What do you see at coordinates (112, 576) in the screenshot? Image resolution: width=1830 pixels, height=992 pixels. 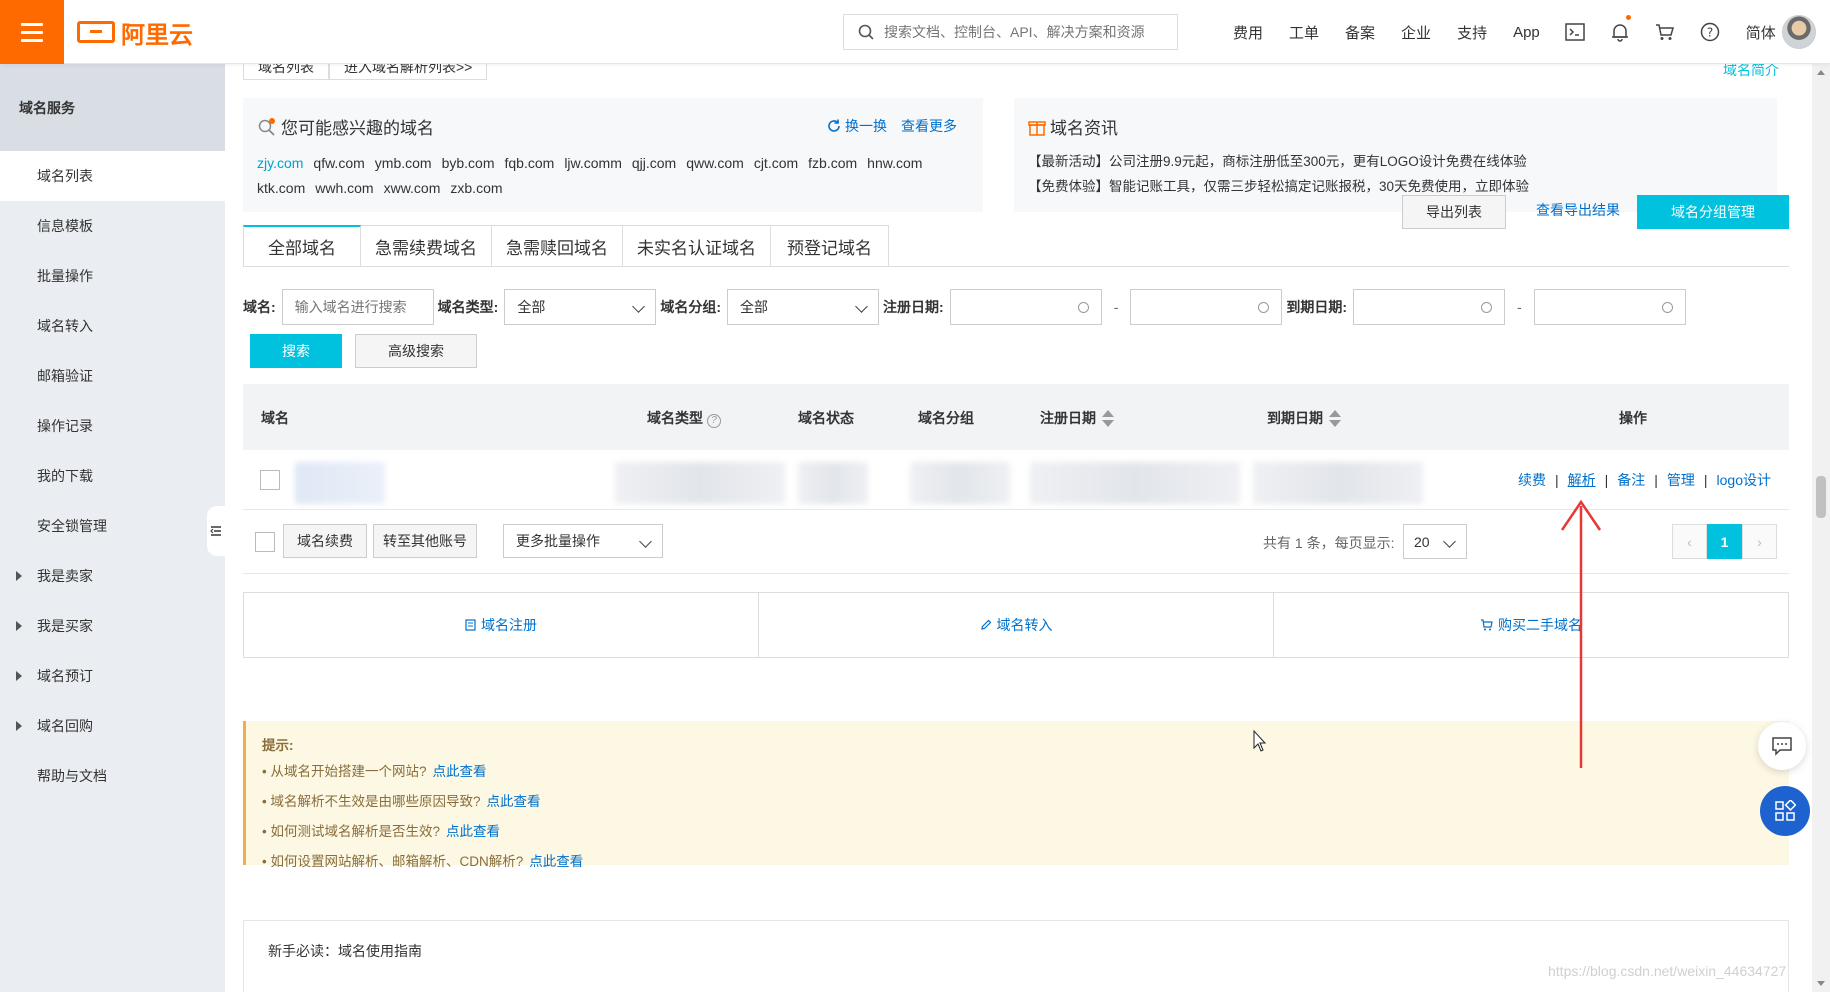 I see `sidebar-item-seller: 我是卖家` at bounding box center [112, 576].